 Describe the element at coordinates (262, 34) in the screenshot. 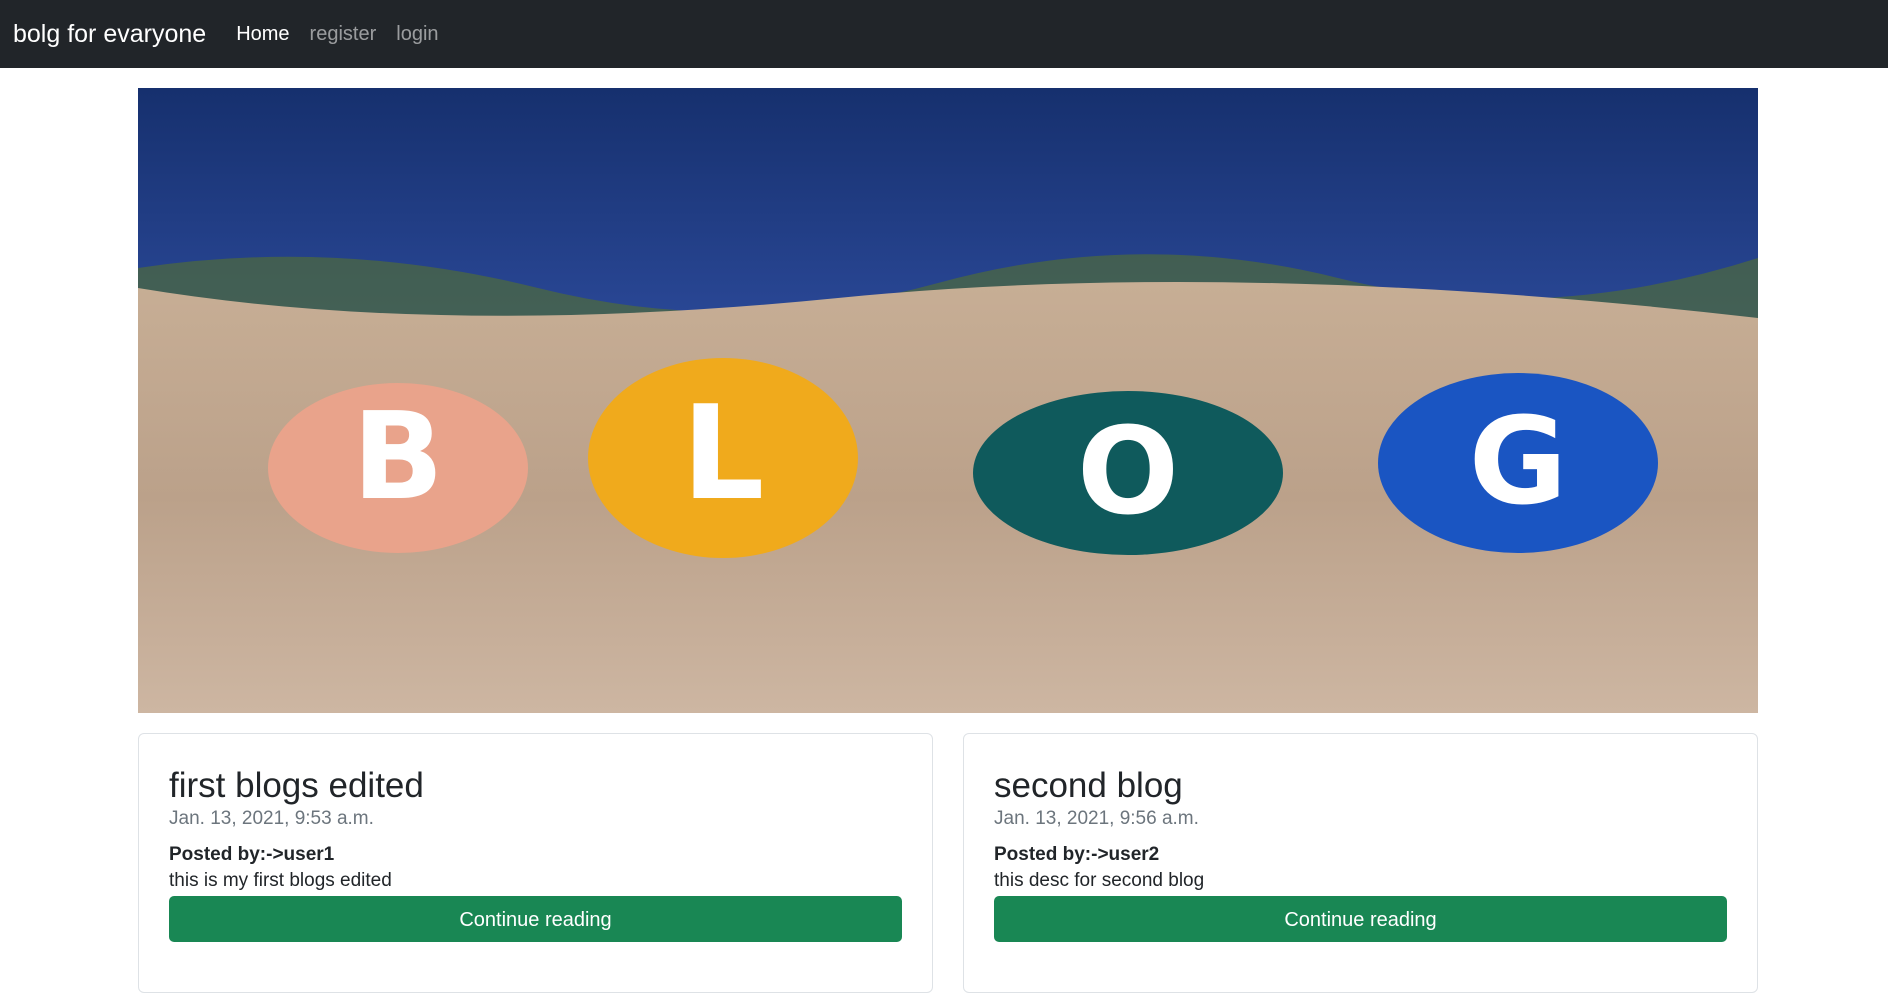

I see `nav-link-home: Home` at that location.